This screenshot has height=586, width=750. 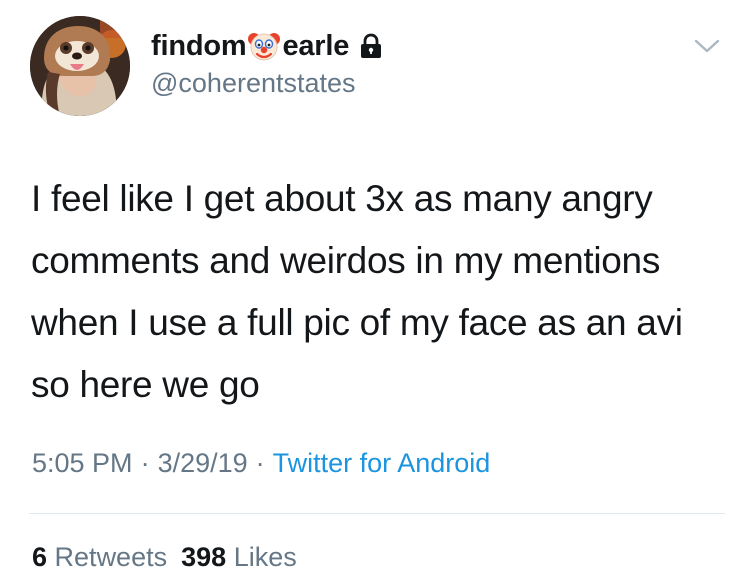 I want to click on likes-label: Likes, so click(x=265, y=557).